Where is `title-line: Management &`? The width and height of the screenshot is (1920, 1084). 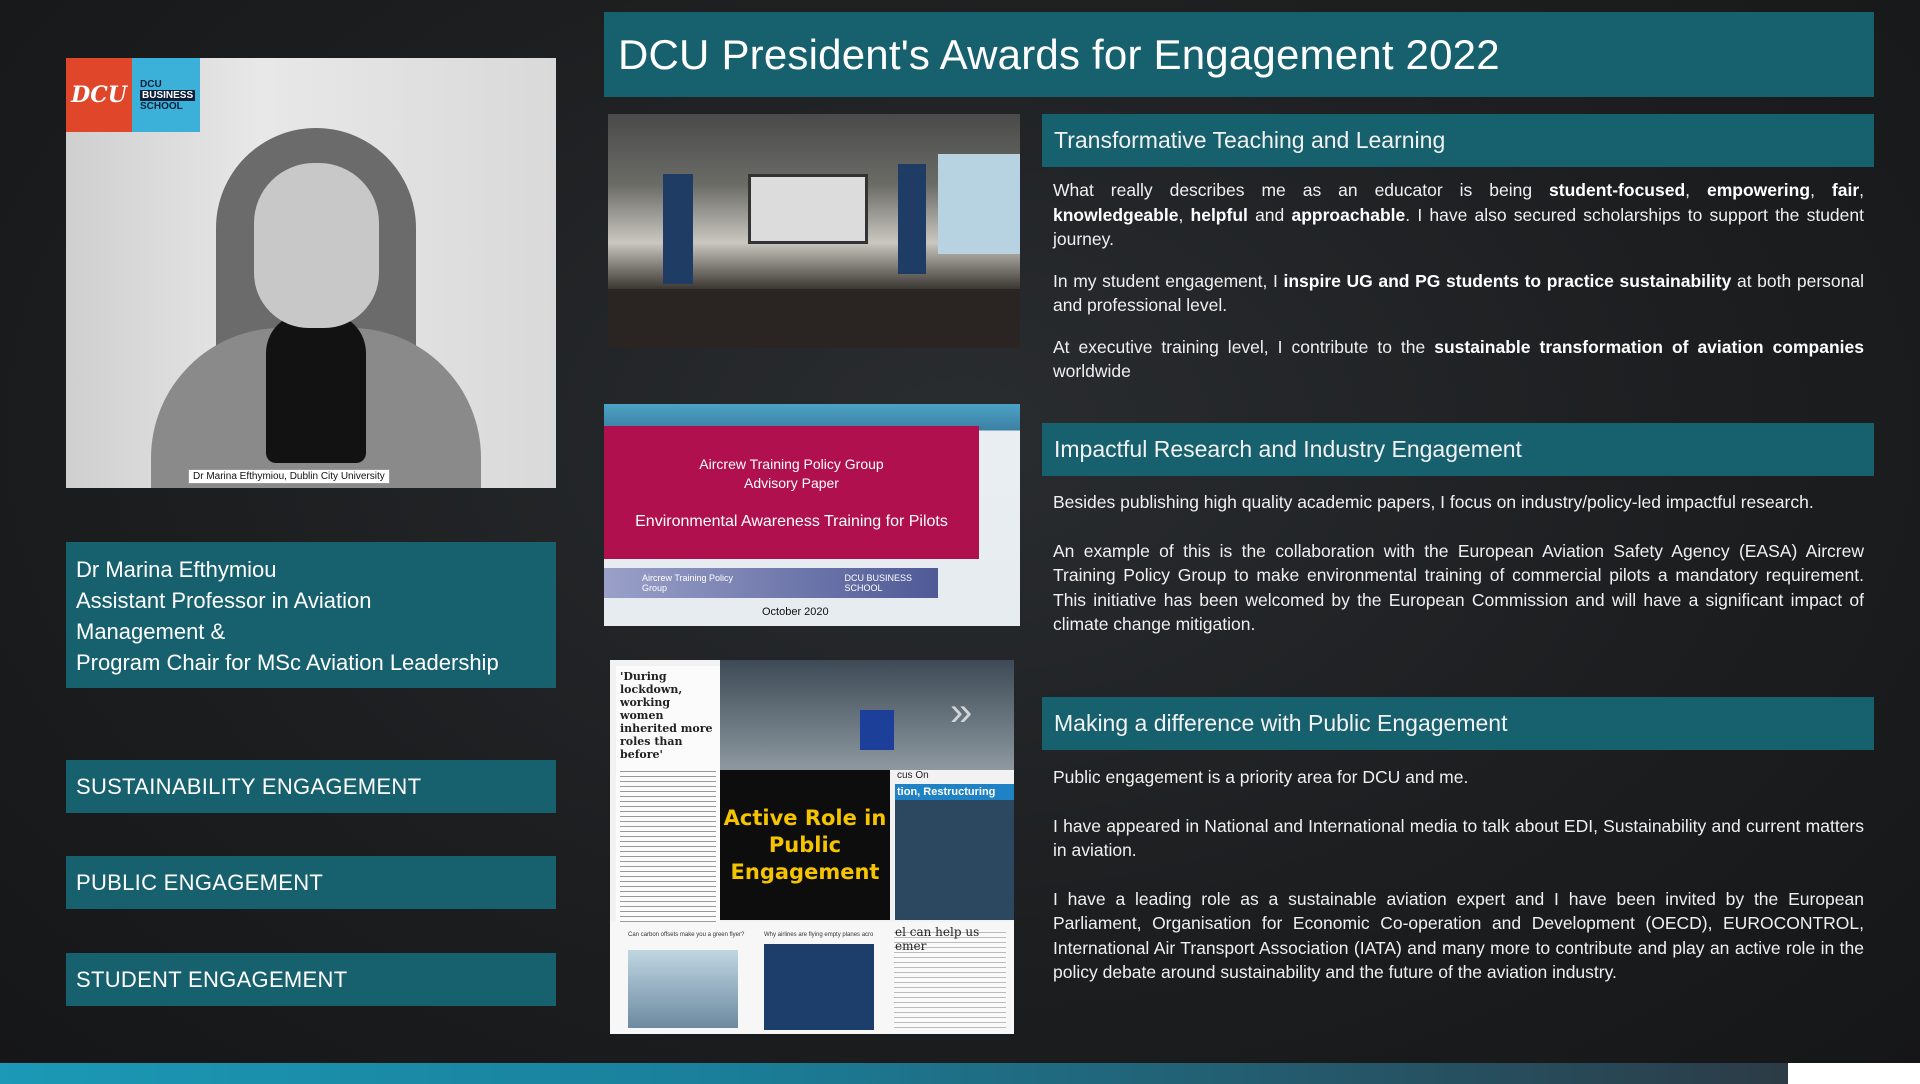
title-line: Management & is located at coordinates (151, 631).